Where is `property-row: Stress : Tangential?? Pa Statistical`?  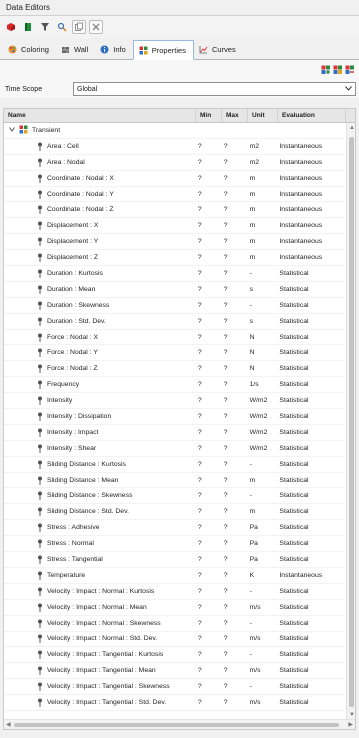
property-row: Stress : Tangential?? Pa Statistical is located at coordinates (174, 560).